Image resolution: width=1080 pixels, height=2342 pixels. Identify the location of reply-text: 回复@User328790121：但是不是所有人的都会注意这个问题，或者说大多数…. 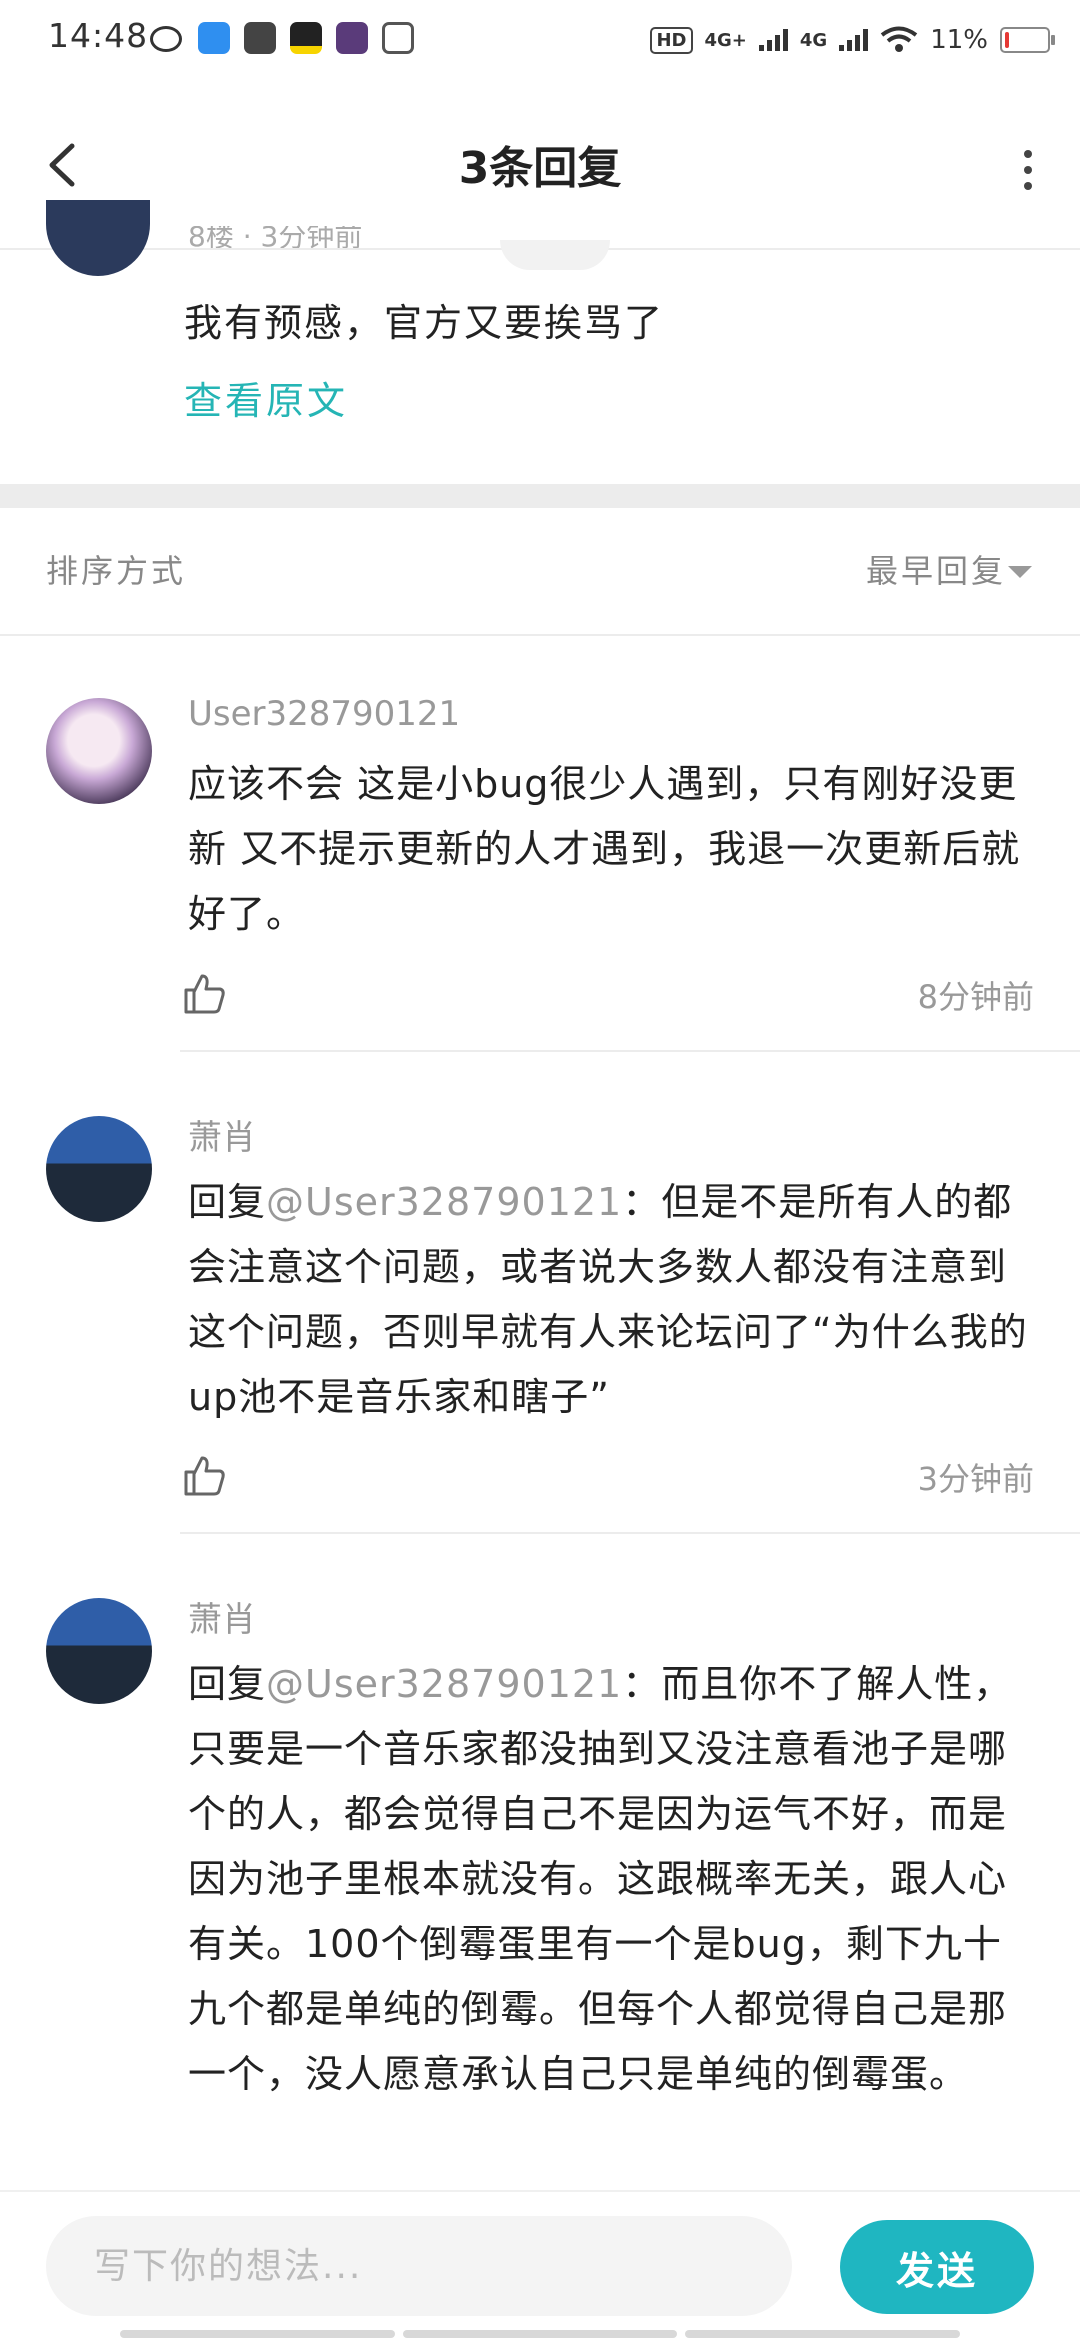
(613, 1300).